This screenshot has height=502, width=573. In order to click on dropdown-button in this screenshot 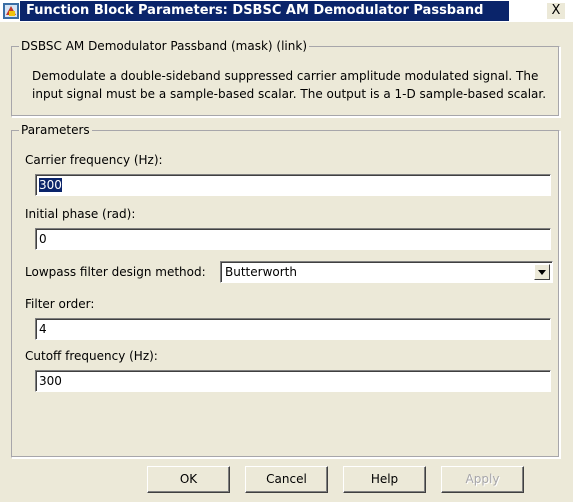, I will do `click(542, 272)`.